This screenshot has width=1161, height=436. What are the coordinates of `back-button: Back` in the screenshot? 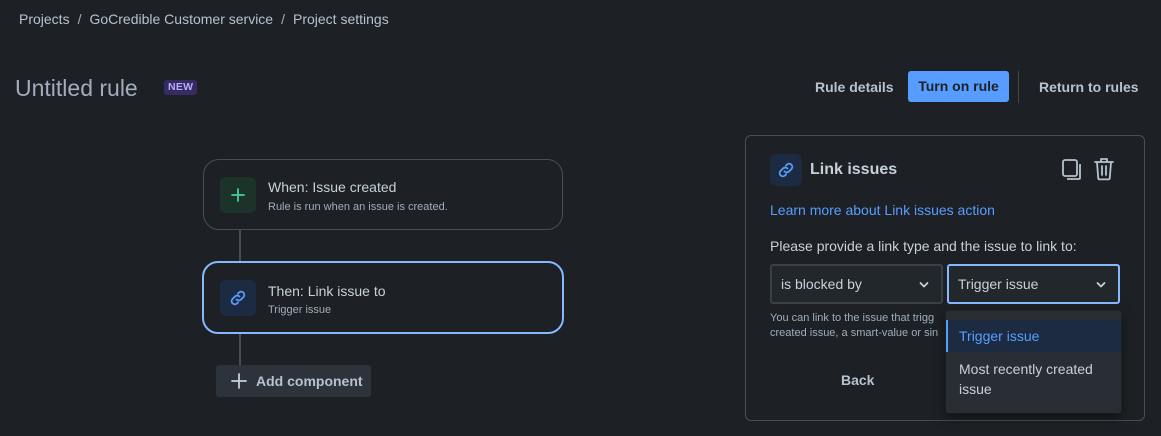 It's located at (857, 380).